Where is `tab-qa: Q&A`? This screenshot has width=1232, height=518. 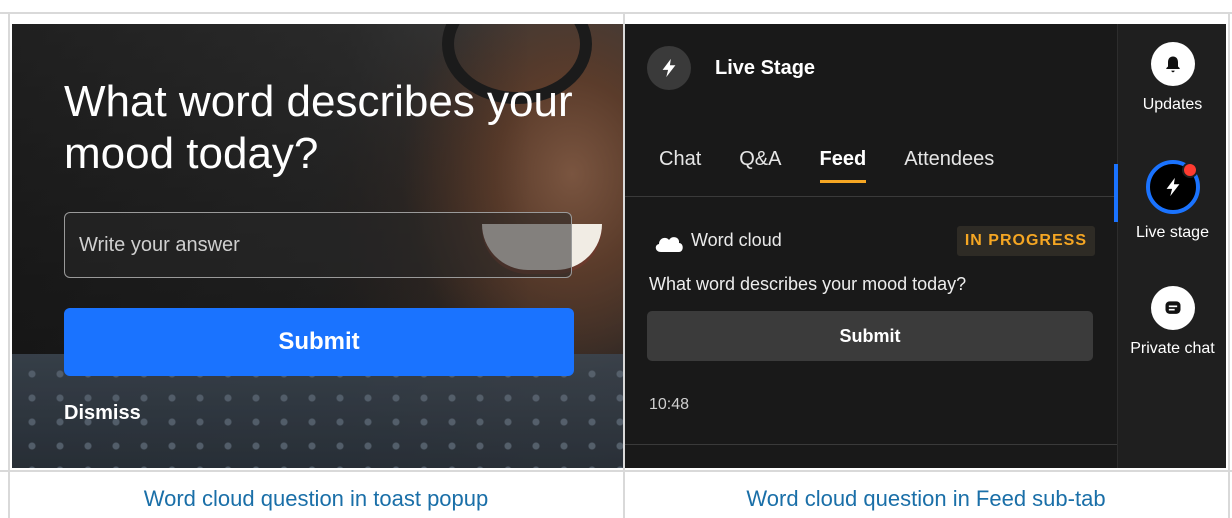 tab-qa: Q&A is located at coordinates (760, 165).